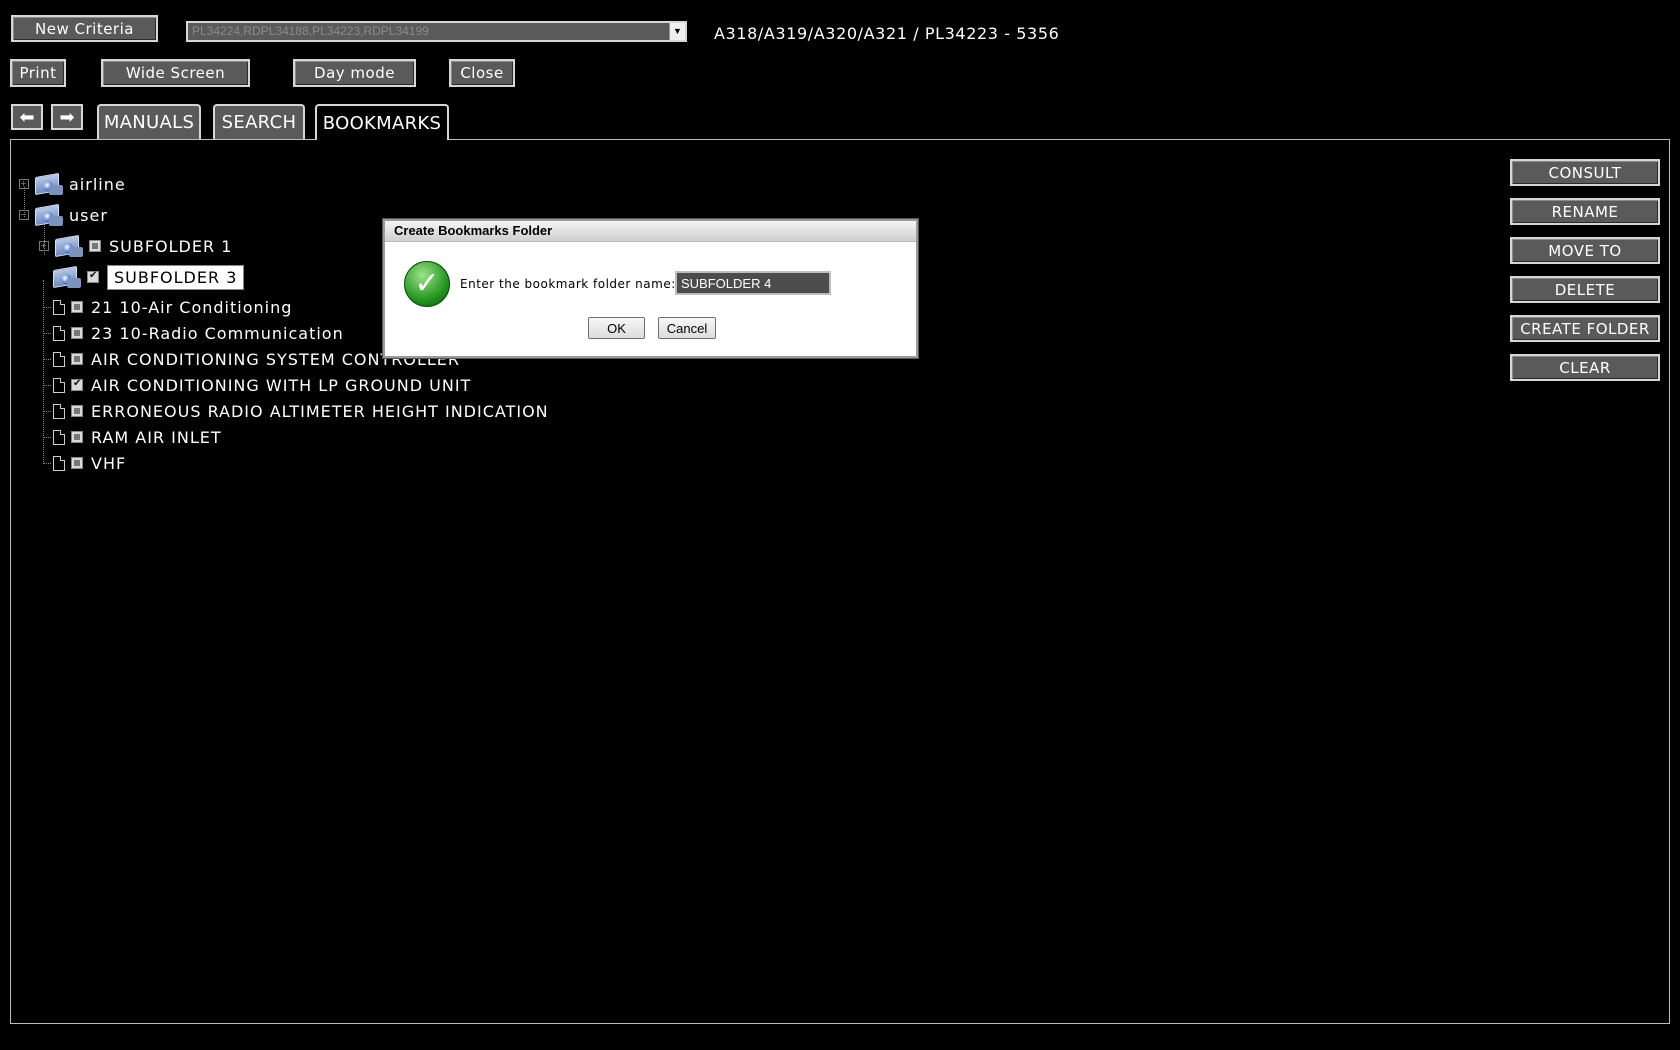 This screenshot has width=1680, height=1050. Describe the element at coordinates (88, 215) in the screenshot. I see `tree-item-label: user` at that location.